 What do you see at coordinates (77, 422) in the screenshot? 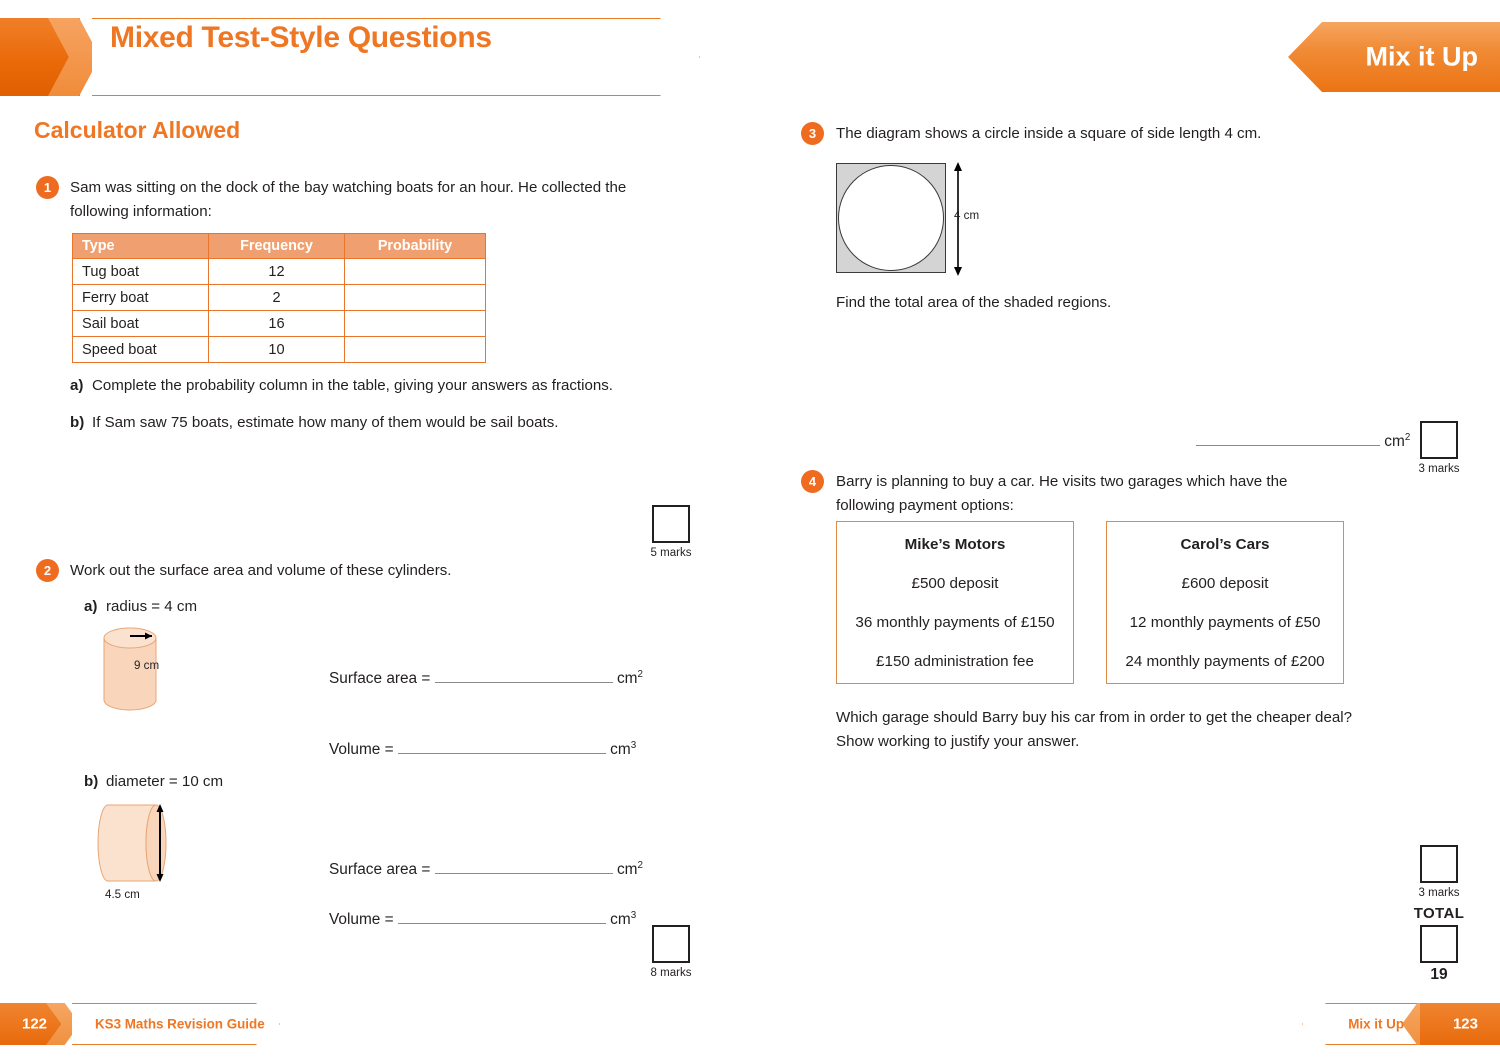
I see `question-1b-label: b)` at bounding box center [77, 422].